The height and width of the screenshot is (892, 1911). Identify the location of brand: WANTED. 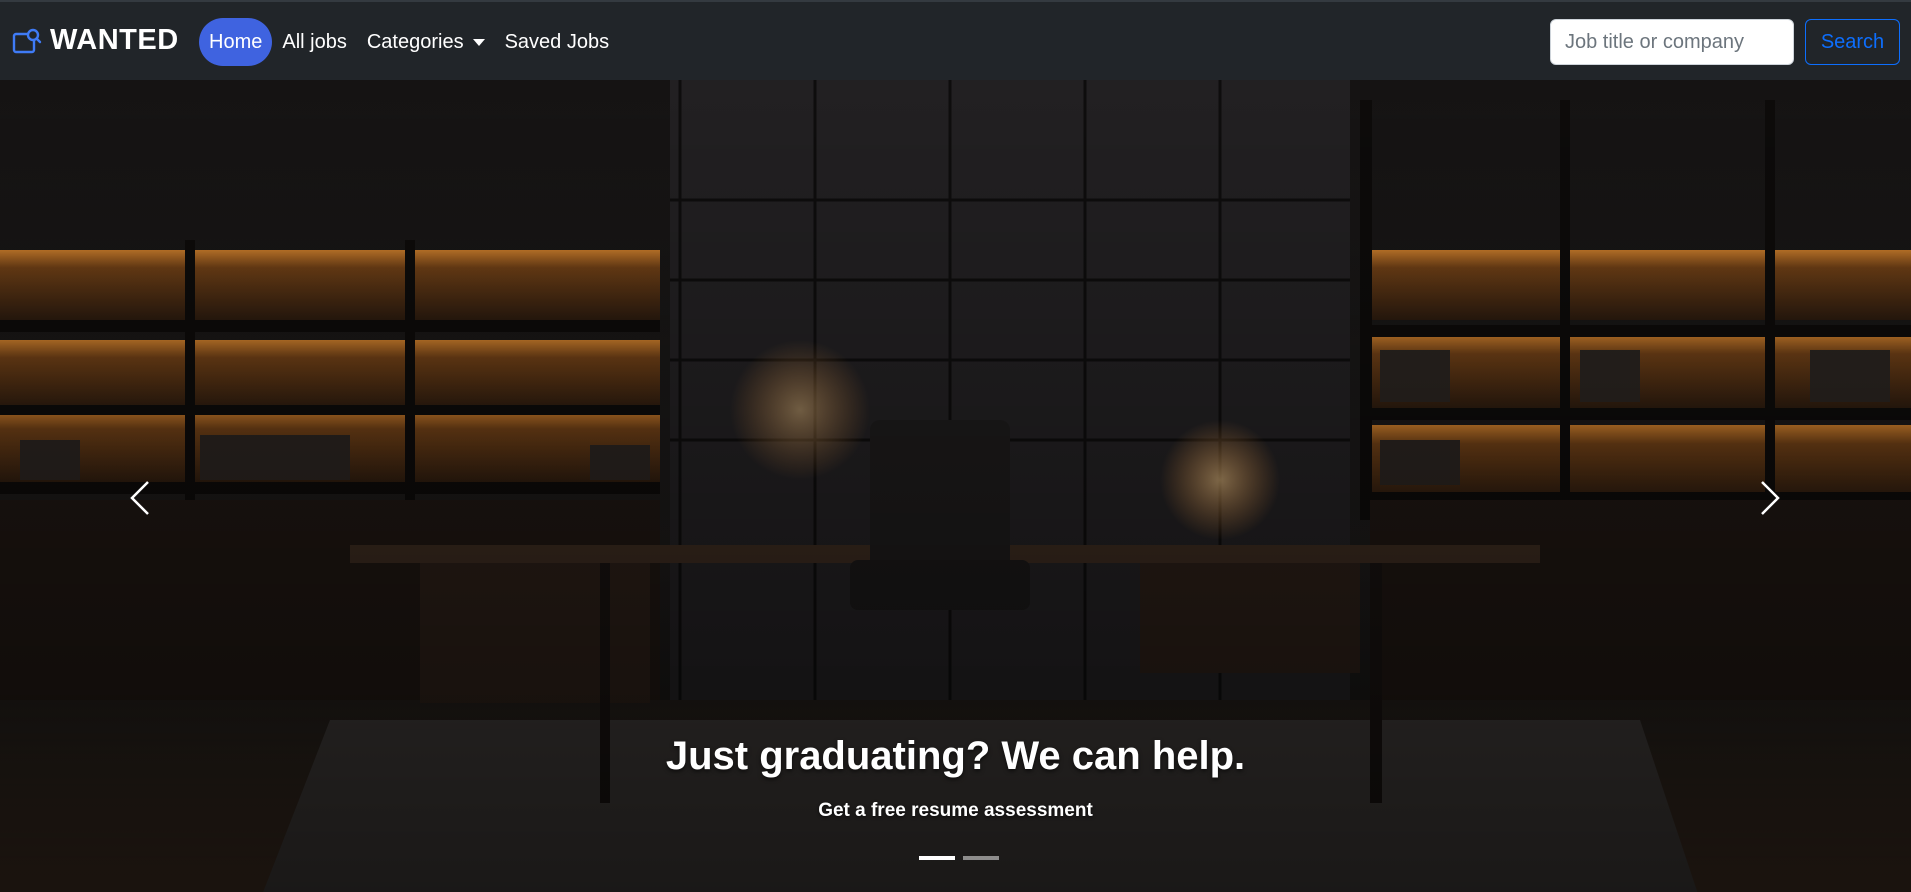
(95, 40).